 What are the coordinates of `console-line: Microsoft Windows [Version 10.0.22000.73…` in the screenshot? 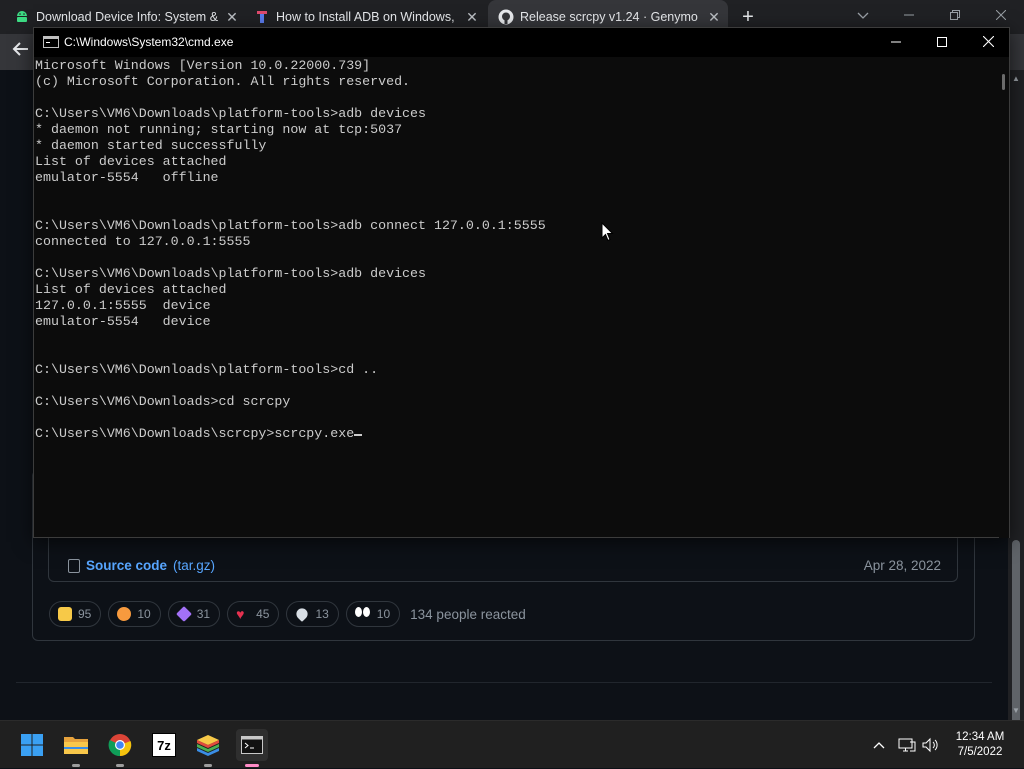 It's located at (203, 65).